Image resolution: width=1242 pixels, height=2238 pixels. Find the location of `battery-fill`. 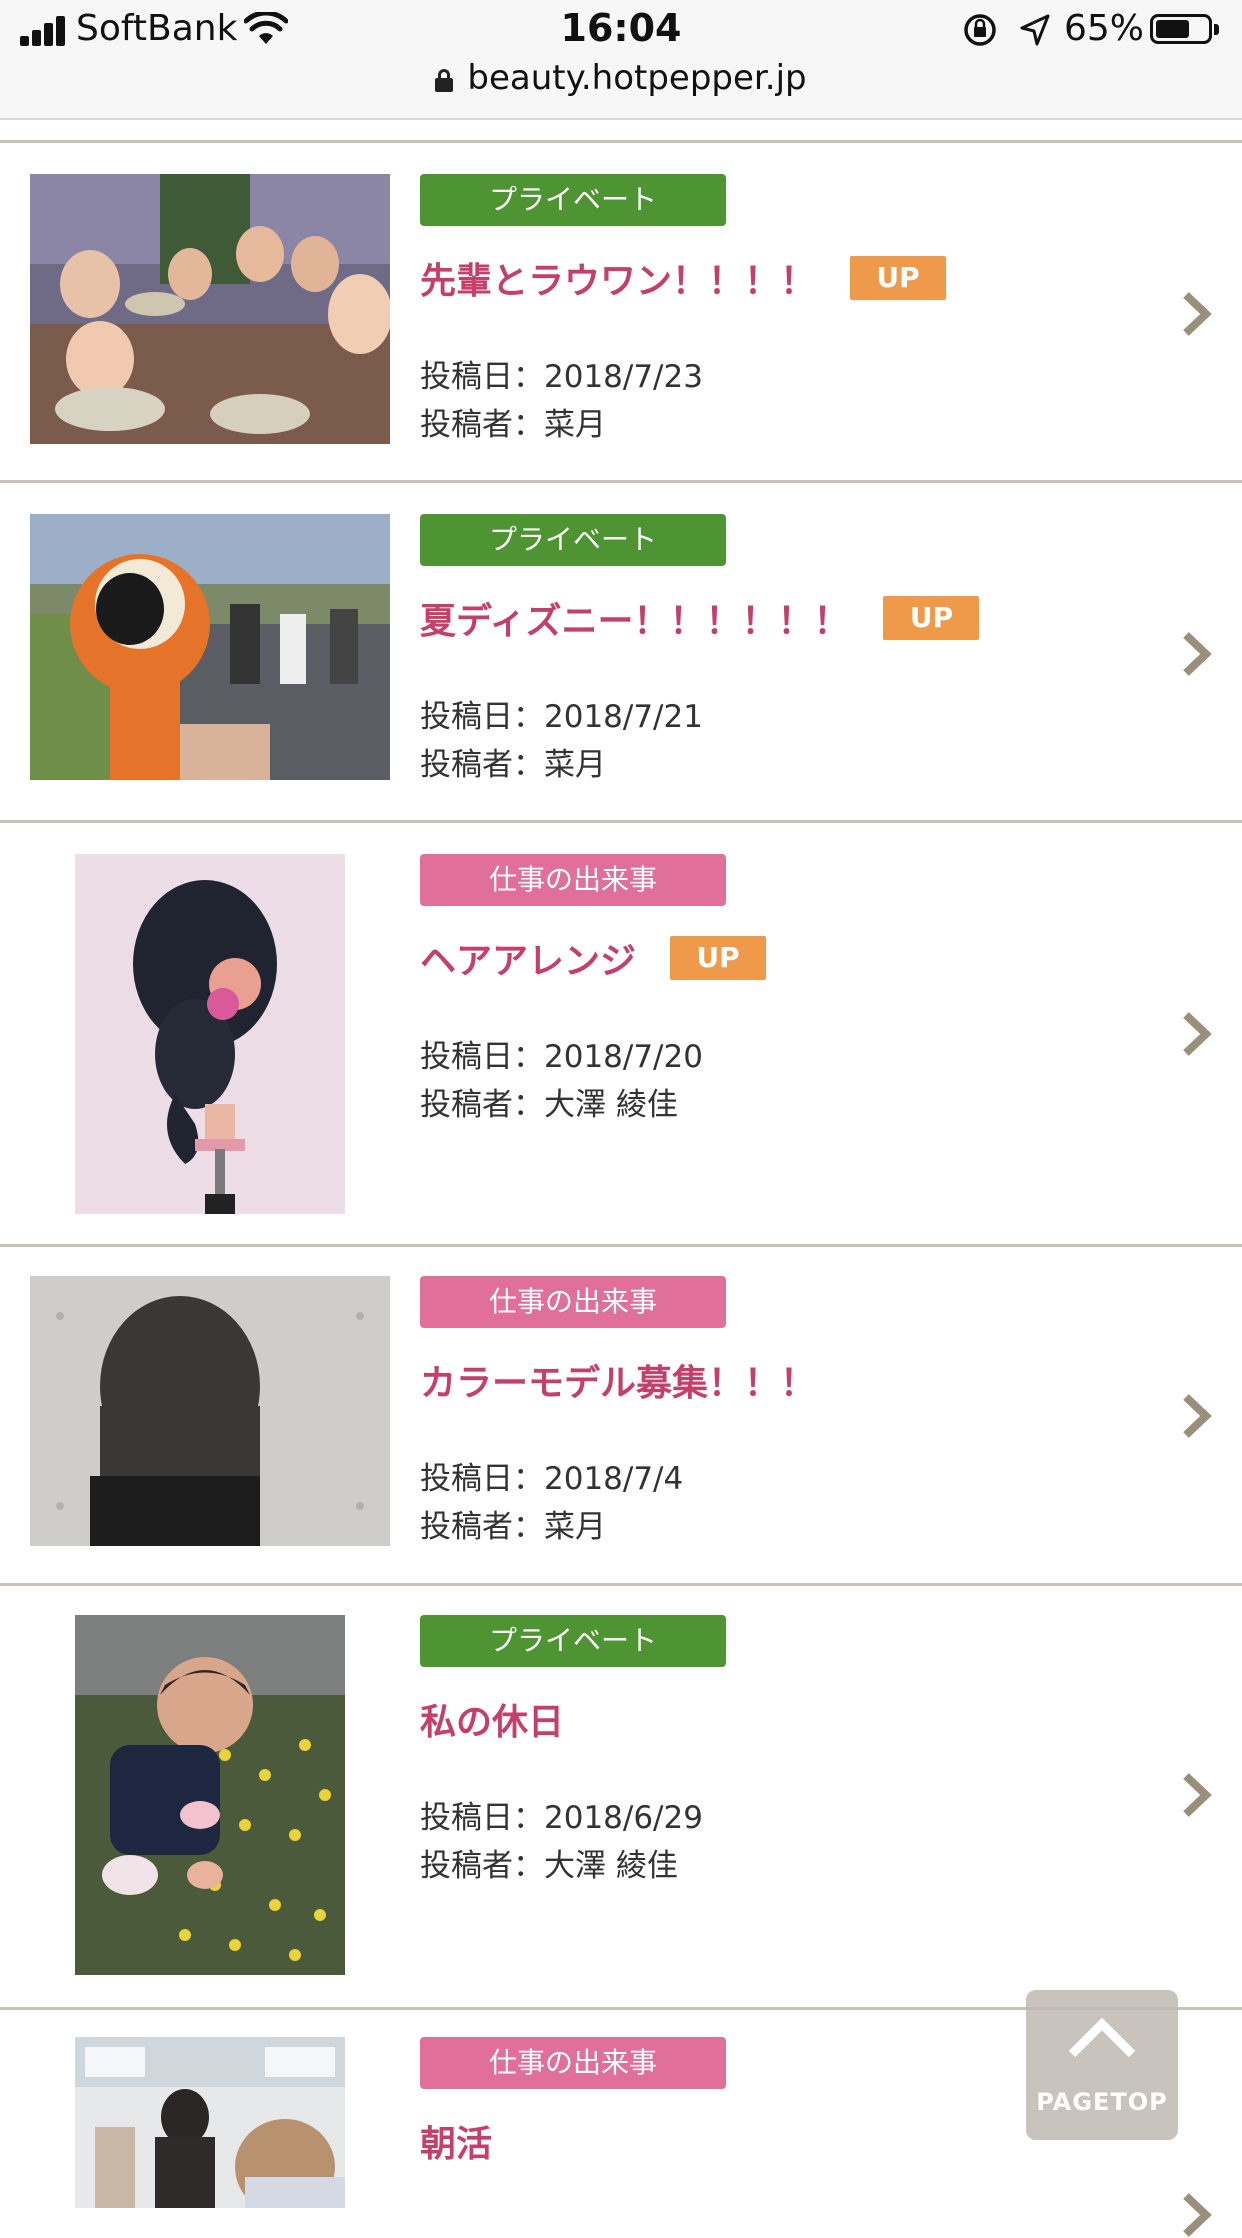

battery-fill is located at coordinates (1172, 29).